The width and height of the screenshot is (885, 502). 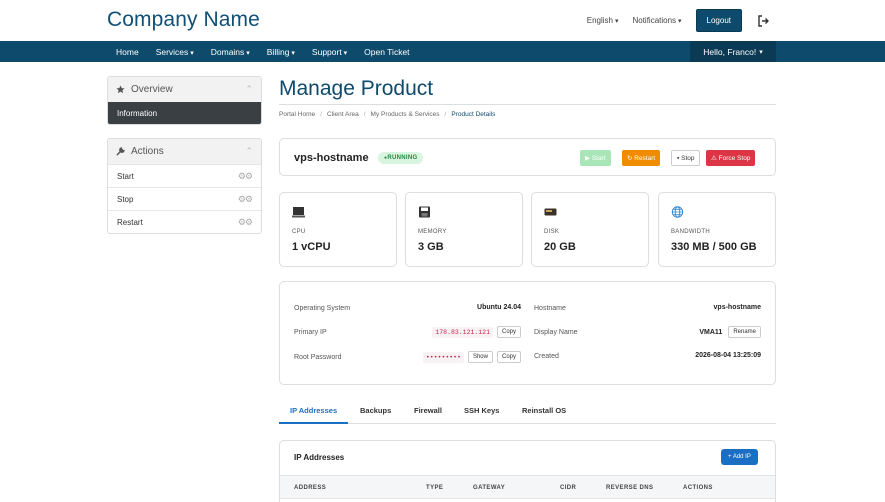 What do you see at coordinates (230, 52) in the screenshot?
I see `nav-domains: Domains` at bounding box center [230, 52].